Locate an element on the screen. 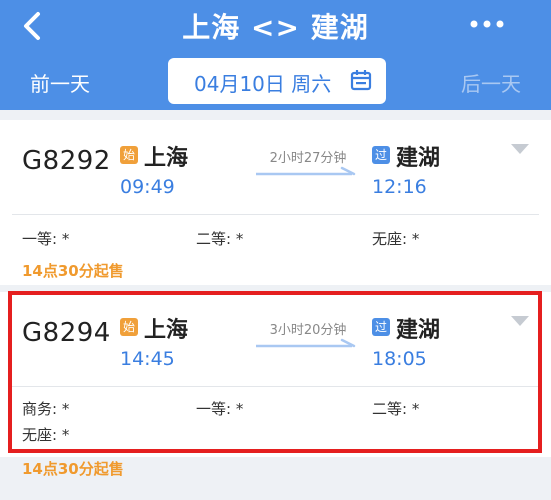 This screenshot has width=551, height=500. date-picker: 04月10日 周六 is located at coordinates (277, 81).